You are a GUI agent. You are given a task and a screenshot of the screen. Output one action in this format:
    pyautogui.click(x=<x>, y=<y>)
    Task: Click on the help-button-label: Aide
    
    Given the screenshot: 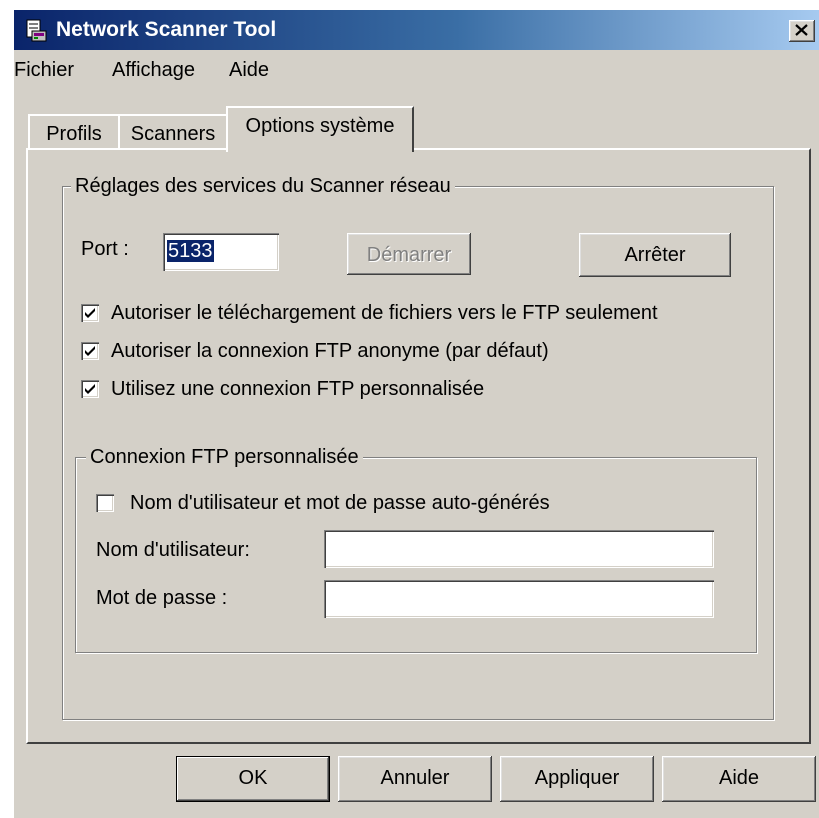 What is the action you would take?
    pyautogui.click(x=739, y=778)
    